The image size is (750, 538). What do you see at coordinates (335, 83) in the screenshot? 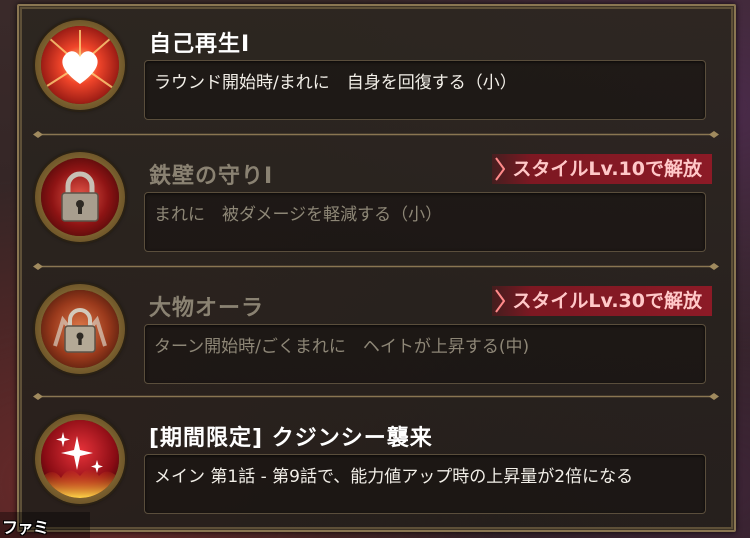
I see `skill-description: ラウンド開始時/まれに 自身を回復する（小）` at bounding box center [335, 83].